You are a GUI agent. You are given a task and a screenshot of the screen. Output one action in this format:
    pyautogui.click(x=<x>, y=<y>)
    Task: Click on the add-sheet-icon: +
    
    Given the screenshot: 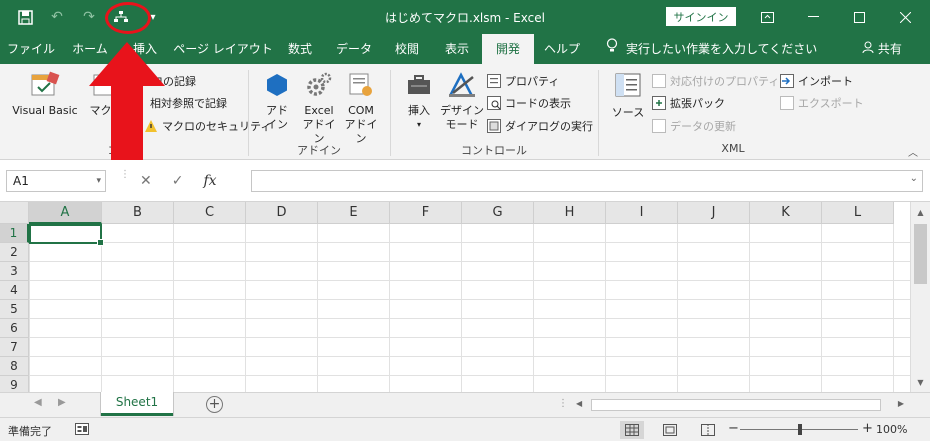 What is the action you would take?
    pyautogui.click(x=214, y=404)
    